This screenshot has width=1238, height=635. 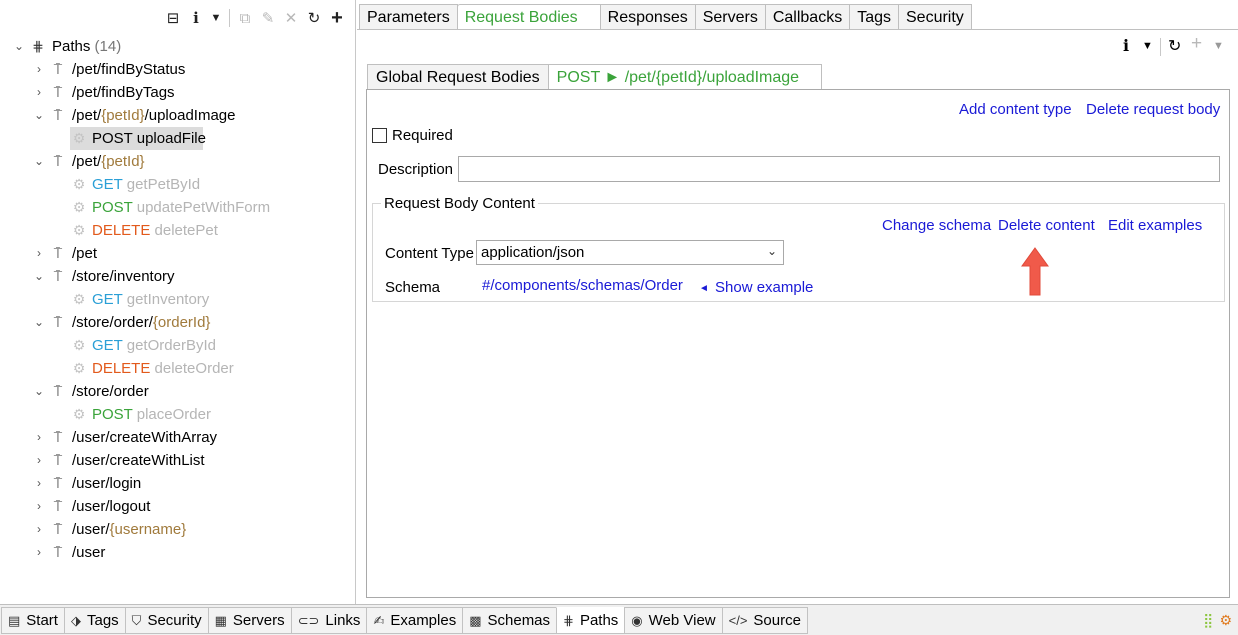 What do you see at coordinates (599, 620) in the screenshot?
I see `tab-label: Paths` at bounding box center [599, 620].